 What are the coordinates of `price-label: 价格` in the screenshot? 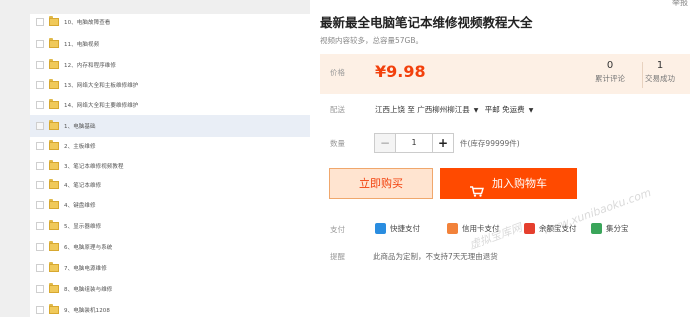 It's located at (337, 72).